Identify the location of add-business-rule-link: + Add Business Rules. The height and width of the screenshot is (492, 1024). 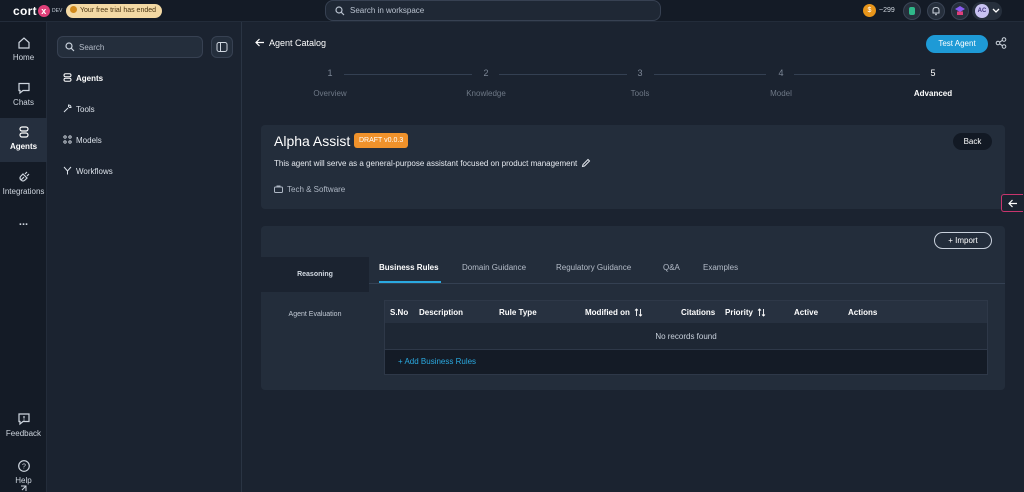
(437, 361).